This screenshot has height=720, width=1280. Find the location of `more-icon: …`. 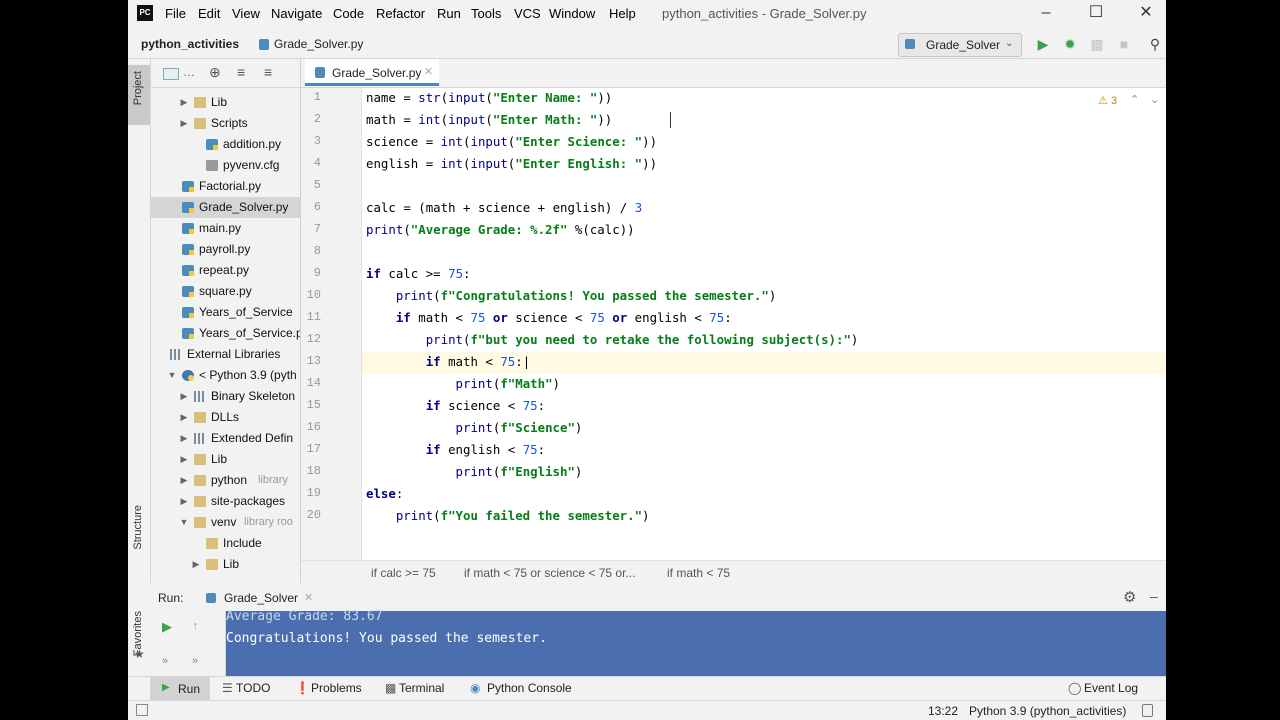

more-icon: … is located at coordinates (189, 72).